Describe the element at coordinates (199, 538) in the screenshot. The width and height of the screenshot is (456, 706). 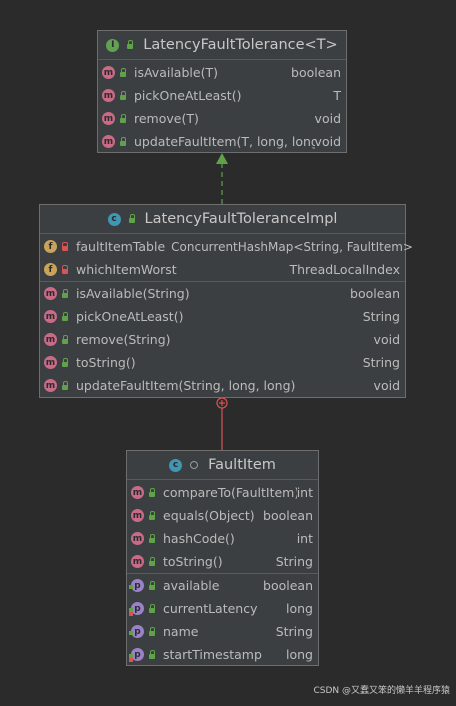
I see `method-name: hashCode()` at that location.